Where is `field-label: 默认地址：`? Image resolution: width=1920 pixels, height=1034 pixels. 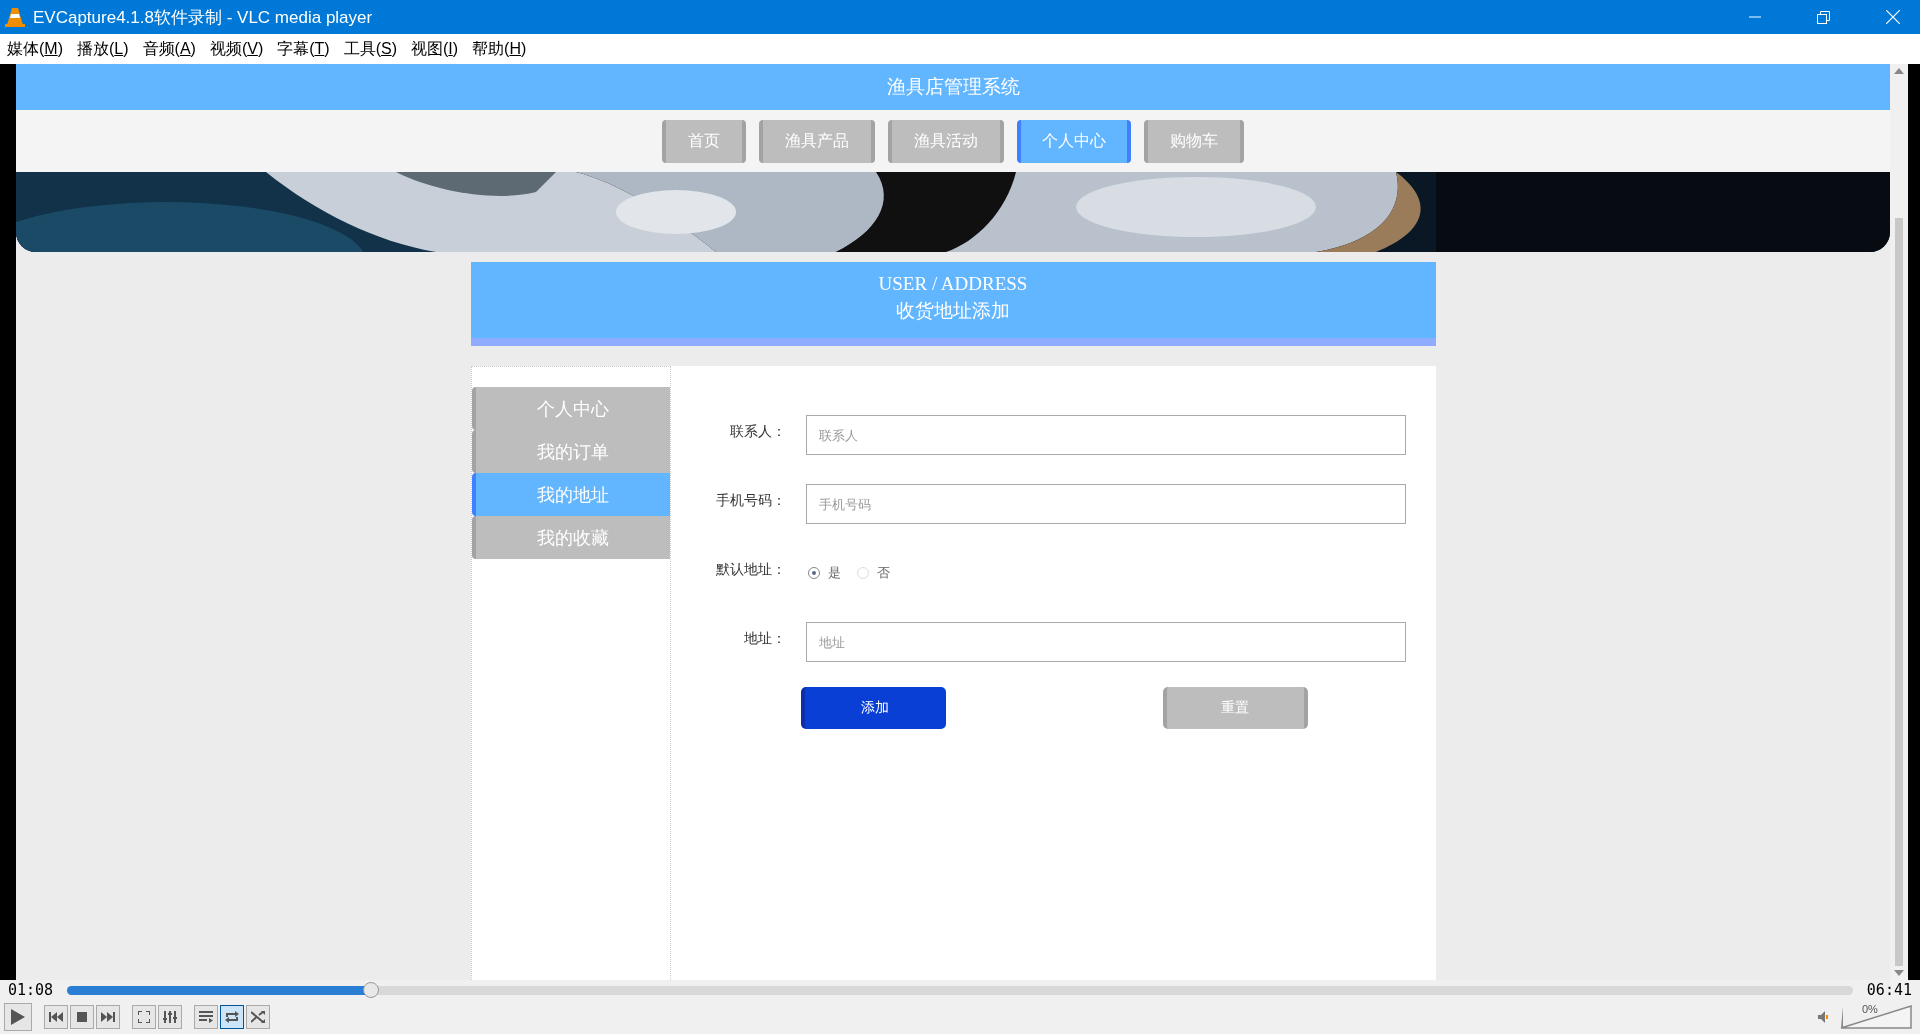
field-label: 默认地址： is located at coordinates (750, 569).